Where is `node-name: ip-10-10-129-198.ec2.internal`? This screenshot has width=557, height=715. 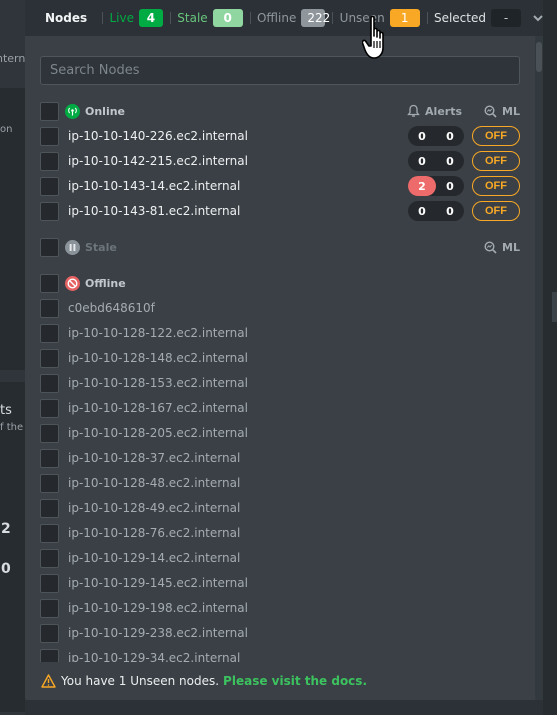
node-name: ip-10-10-129-198.ec2.internal is located at coordinates (158, 608).